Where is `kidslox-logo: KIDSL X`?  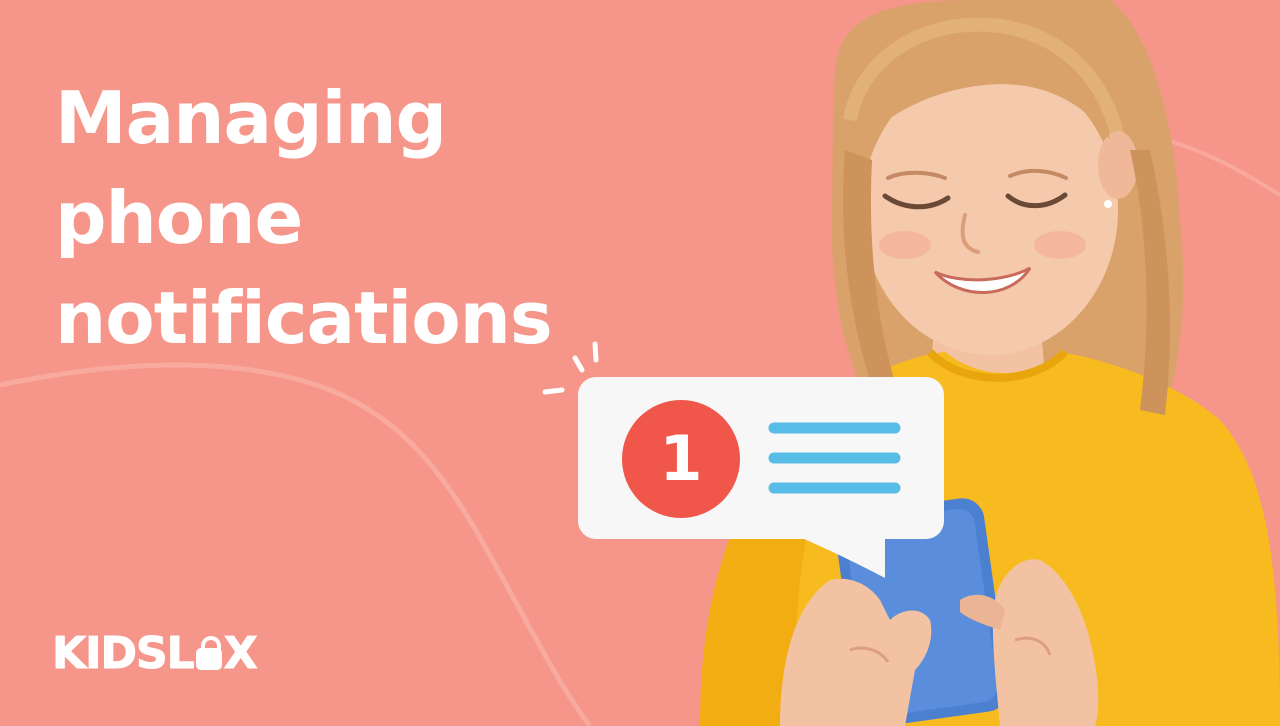 kidslox-logo: KIDSL X is located at coordinates (155, 654).